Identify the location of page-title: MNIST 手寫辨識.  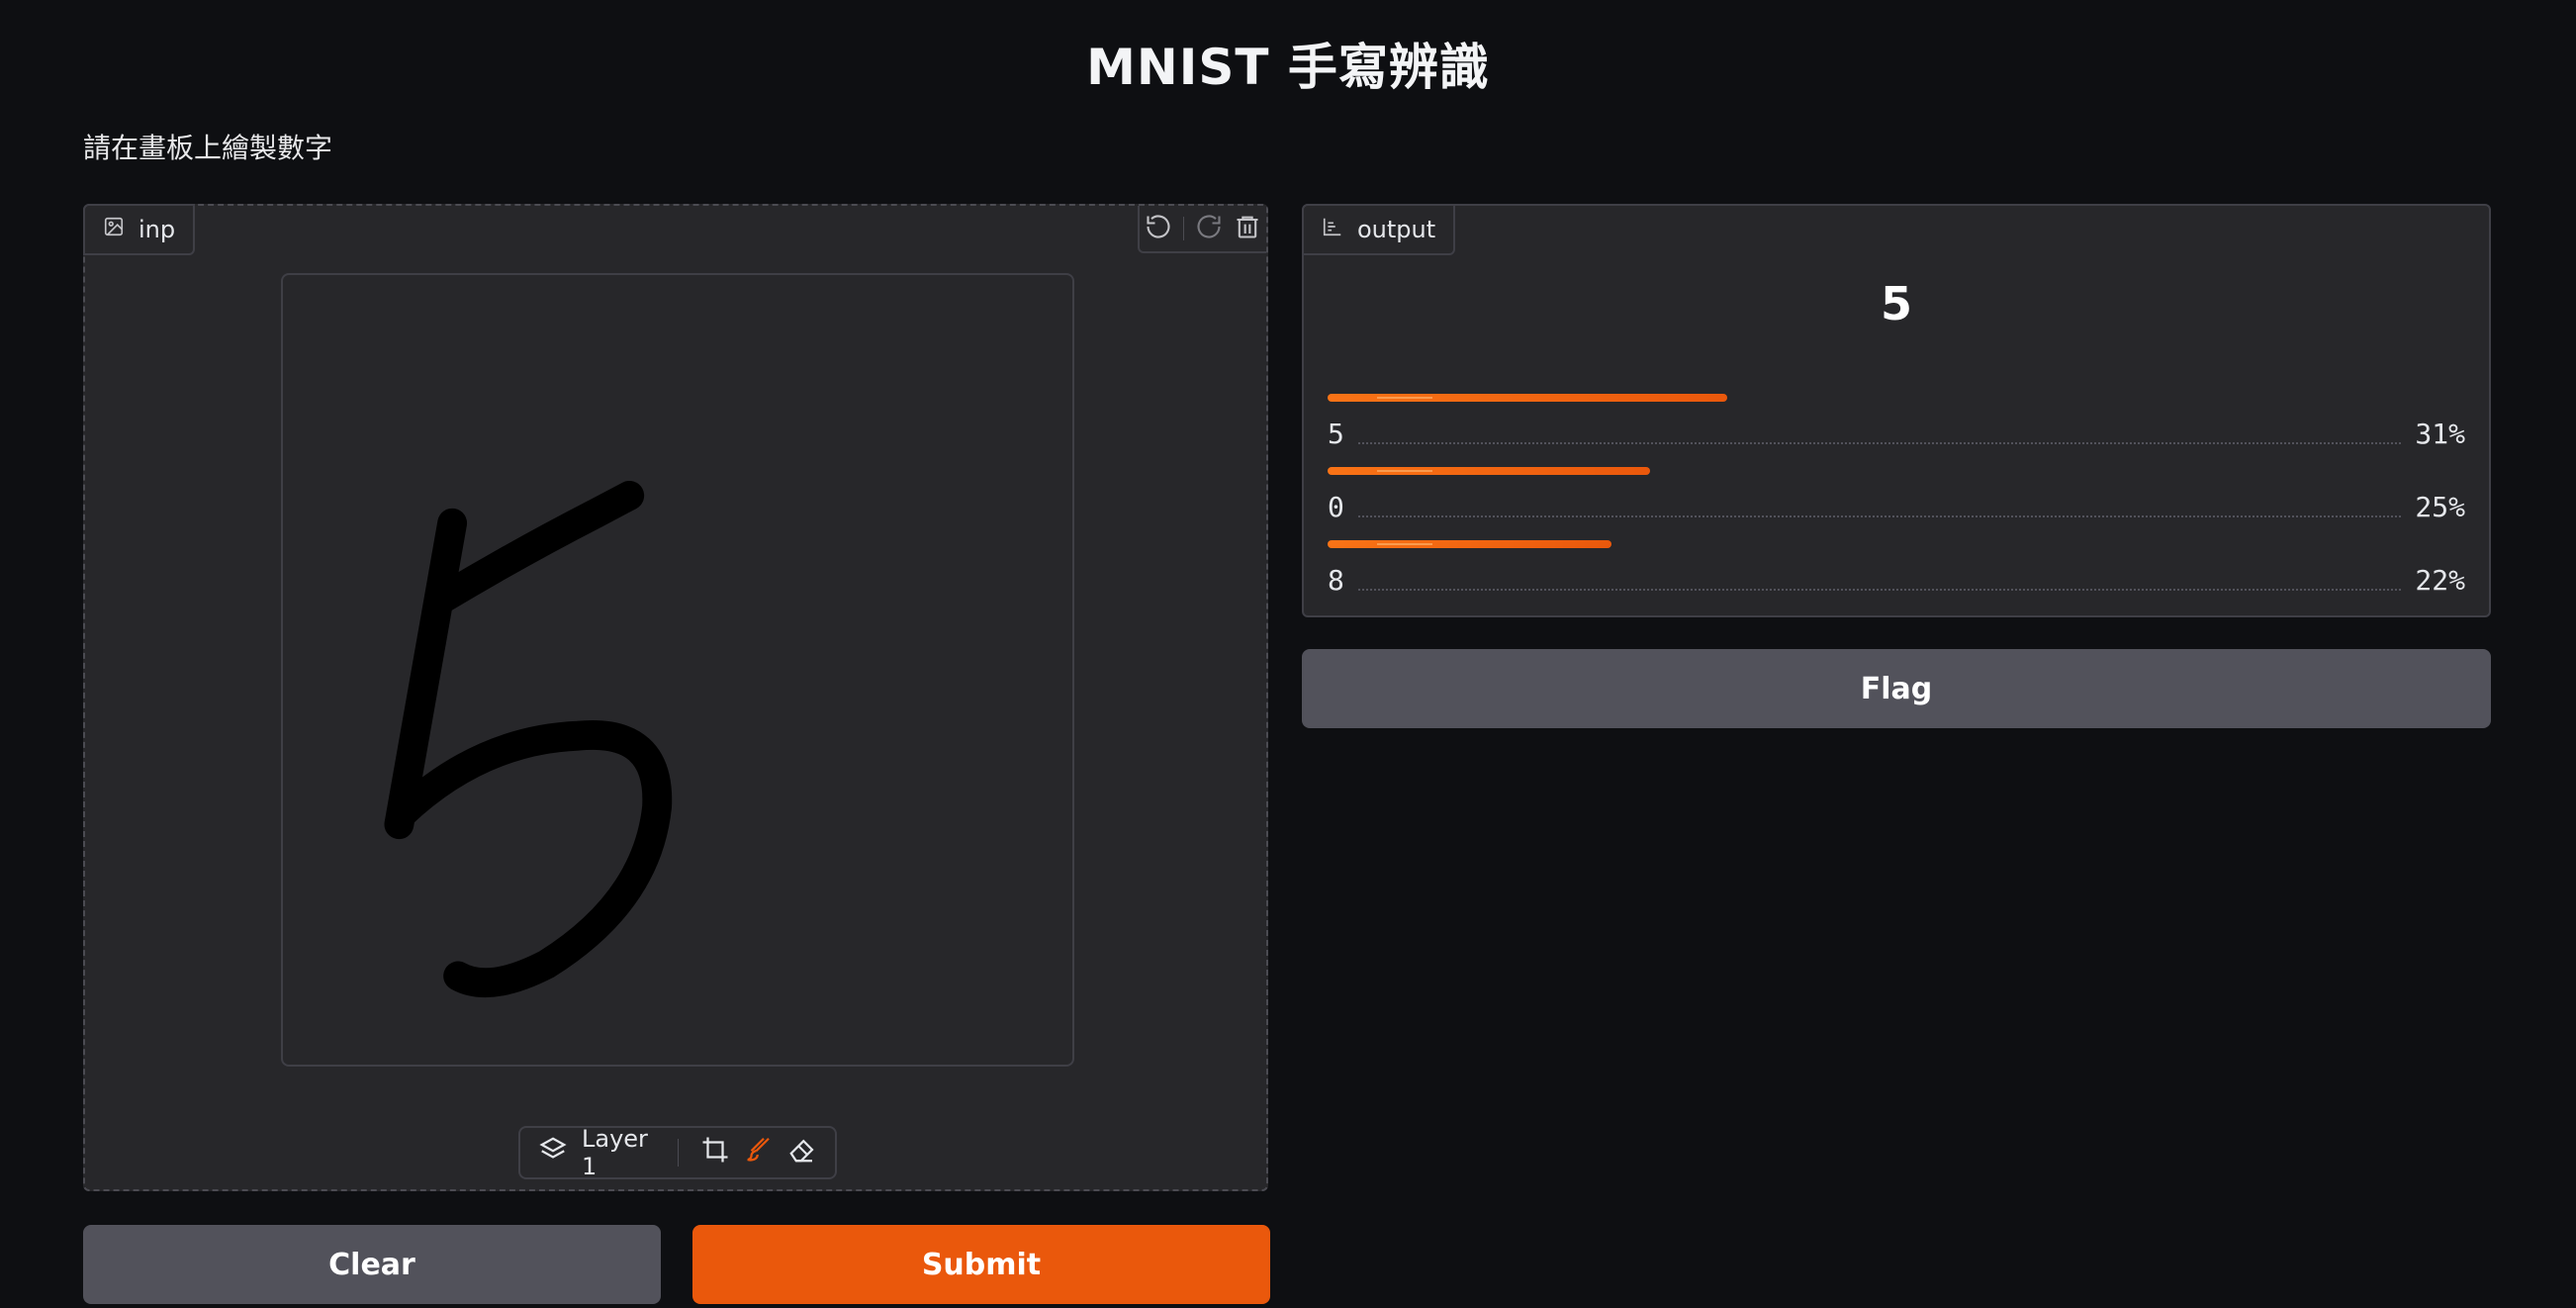
(1288, 67).